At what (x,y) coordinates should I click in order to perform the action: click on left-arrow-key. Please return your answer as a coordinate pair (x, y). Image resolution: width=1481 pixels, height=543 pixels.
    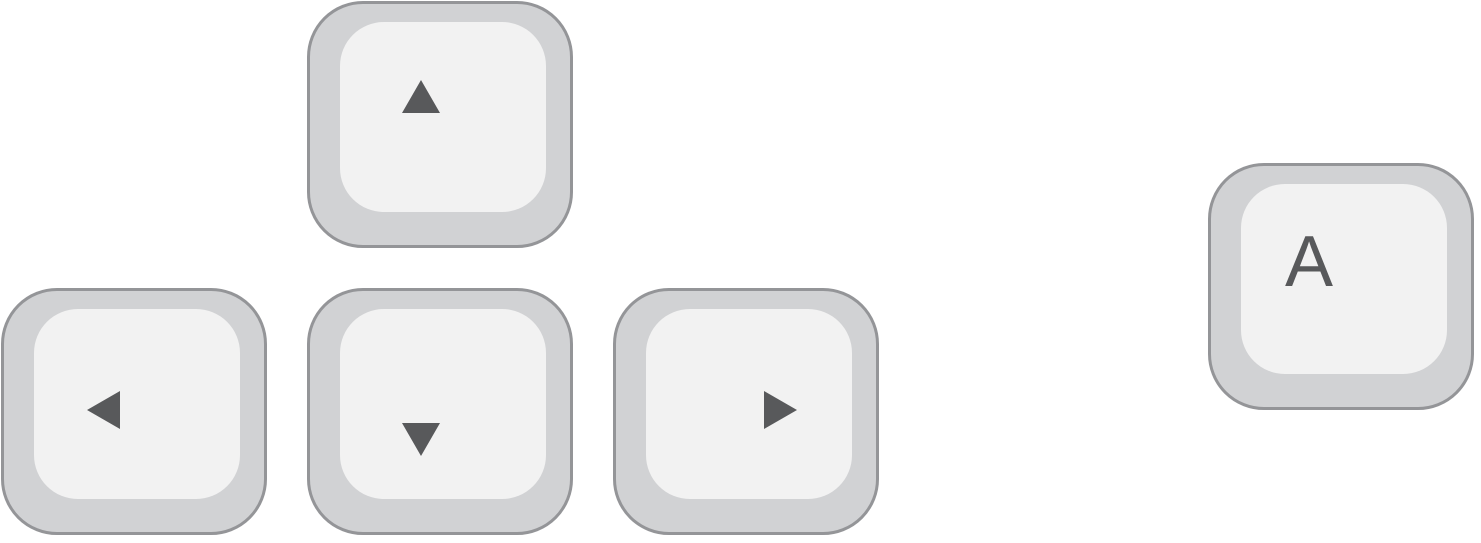
    Looking at the image, I should click on (134, 411).